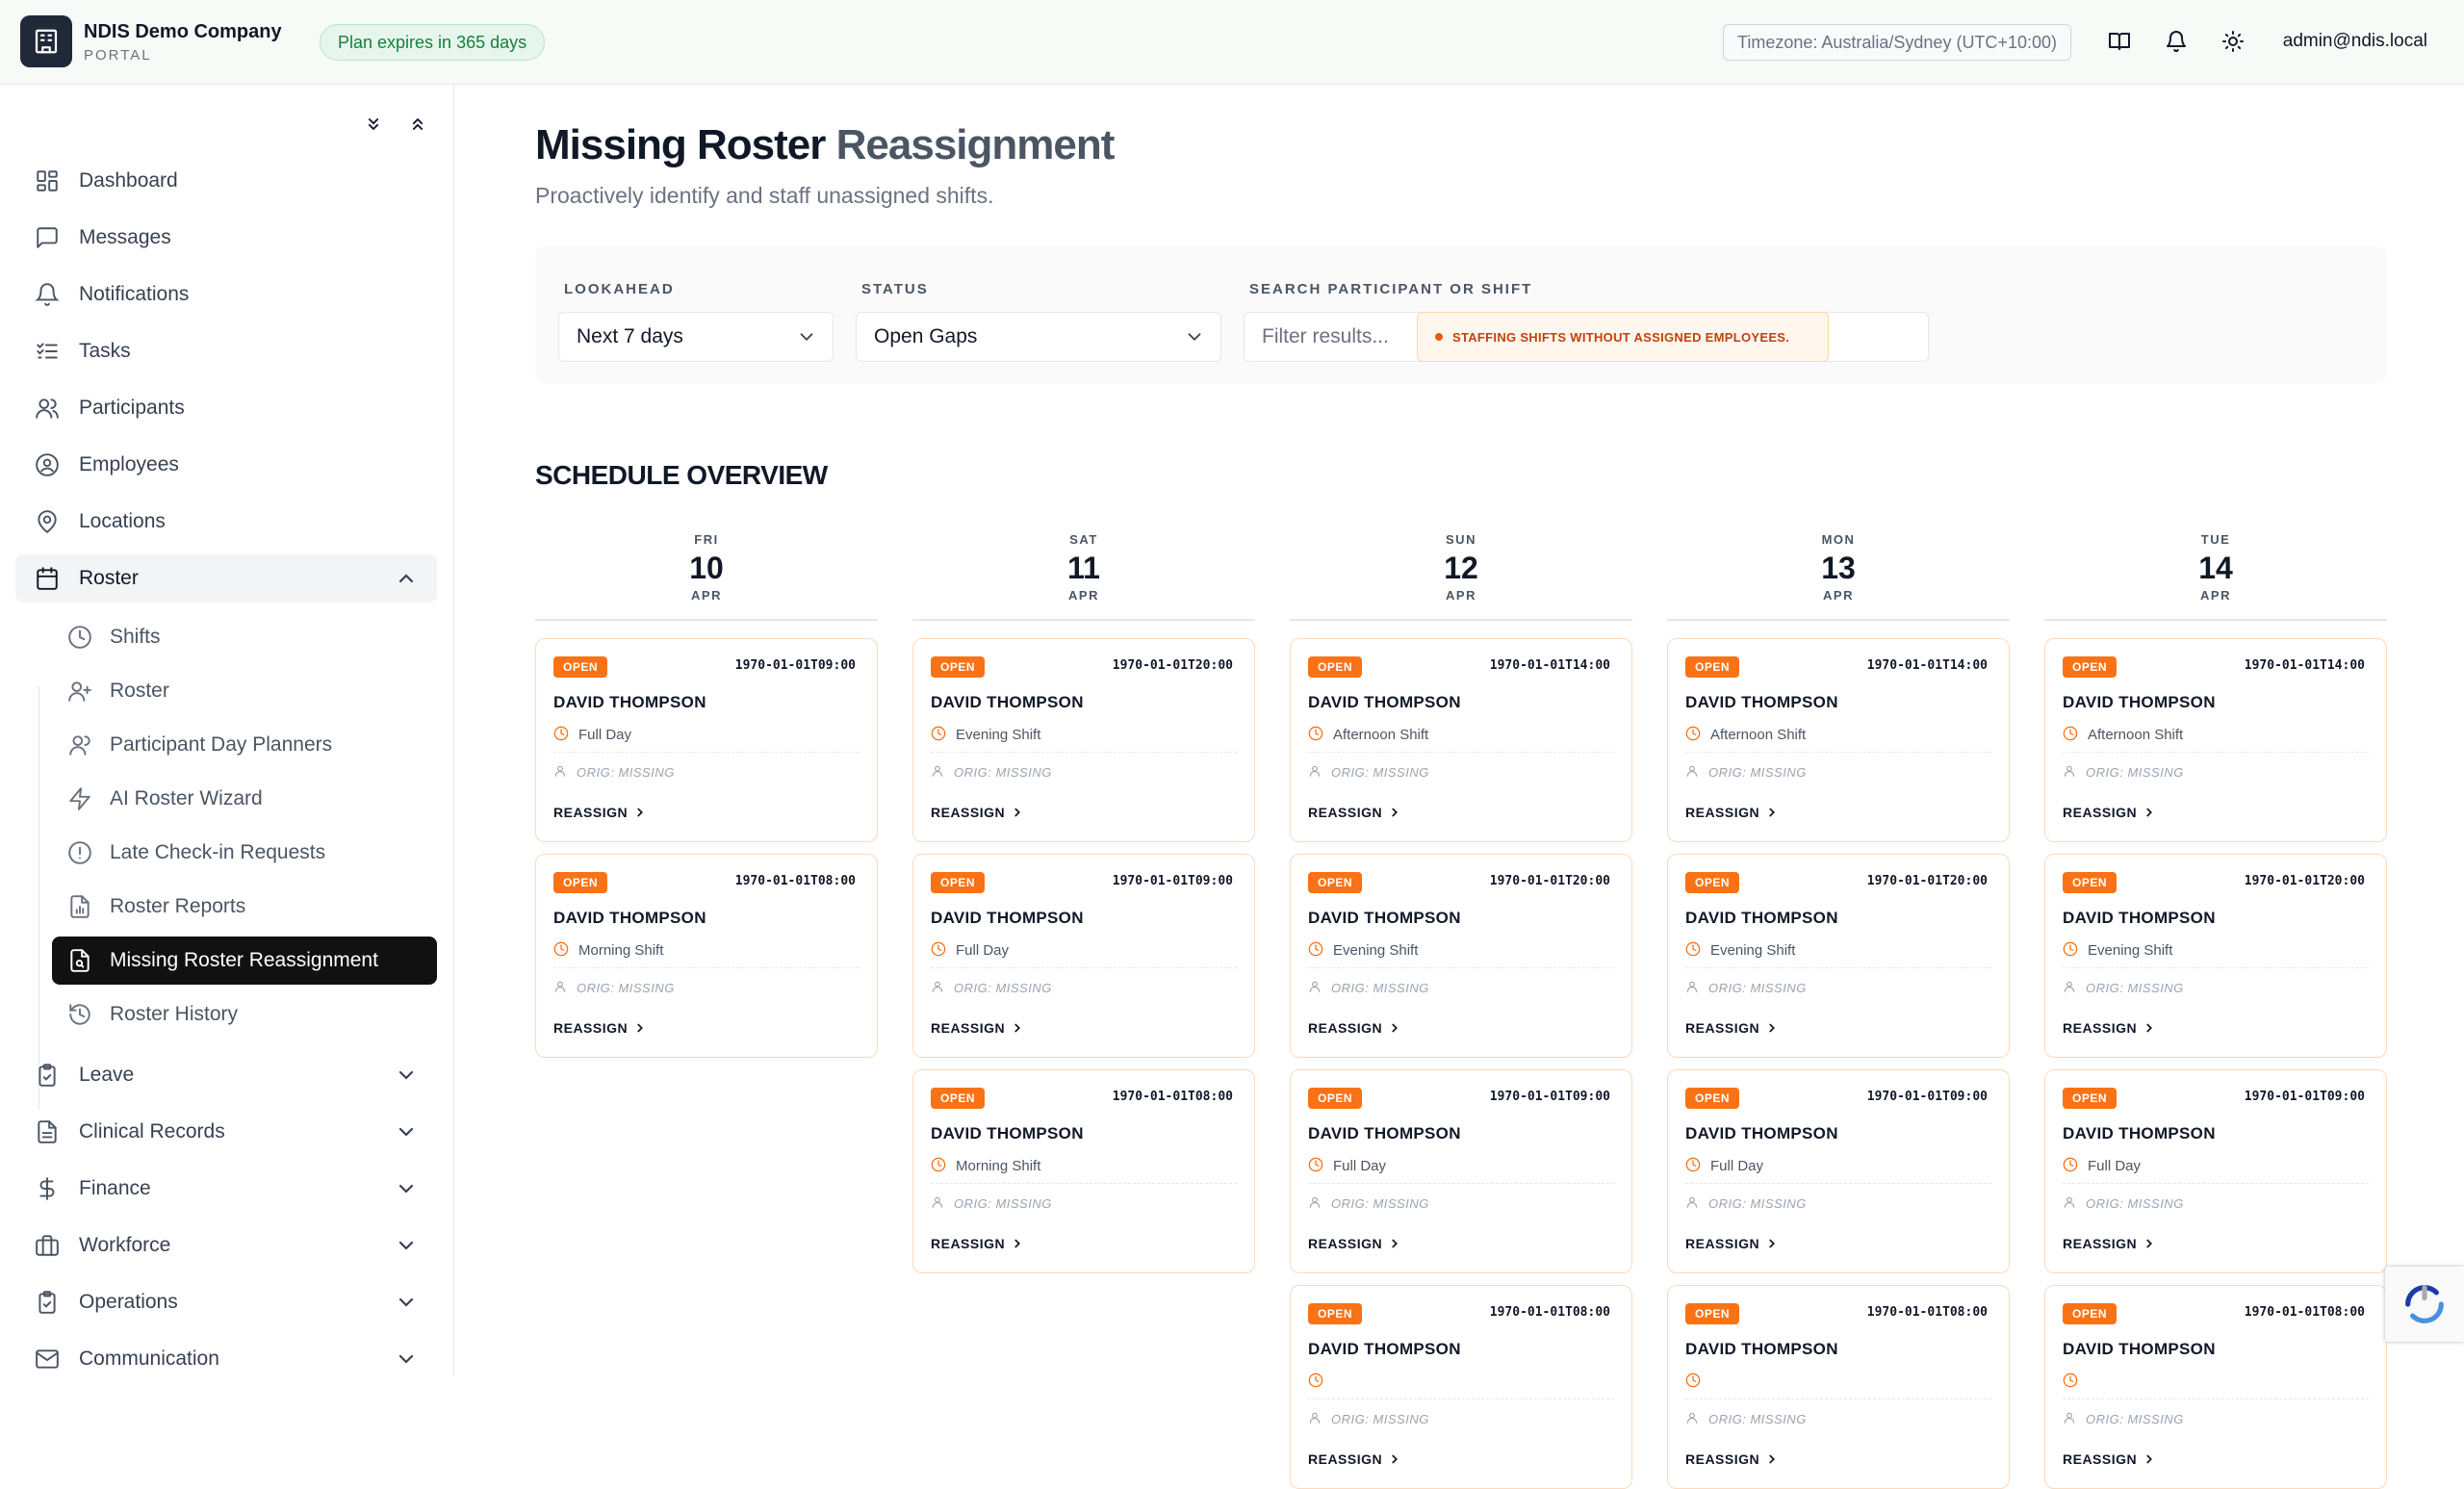 This screenshot has height=1489, width=2464. Describe the element at coordinates (373, 125) in the screenshot. I see `expand-all-icon` at that location.